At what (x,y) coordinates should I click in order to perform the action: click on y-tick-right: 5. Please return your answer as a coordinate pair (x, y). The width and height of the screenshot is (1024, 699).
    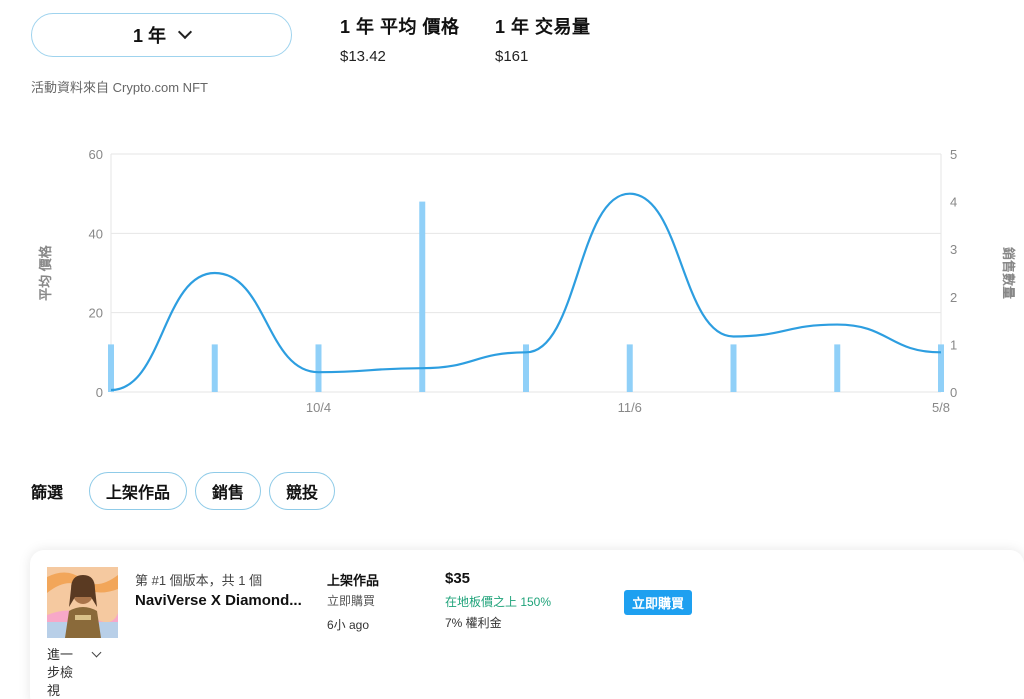
    Looking at the image, I should click on (953, 154).